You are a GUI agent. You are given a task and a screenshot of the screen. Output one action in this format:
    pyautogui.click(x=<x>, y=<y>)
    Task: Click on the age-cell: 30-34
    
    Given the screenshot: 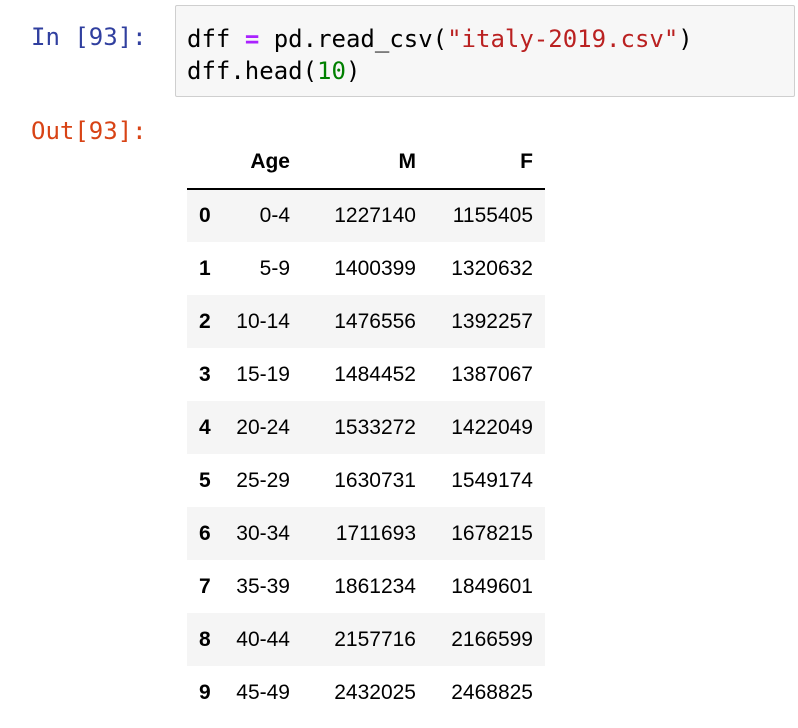 What is the action you would take?
    pyautogui.click(x=263, y=533)
    